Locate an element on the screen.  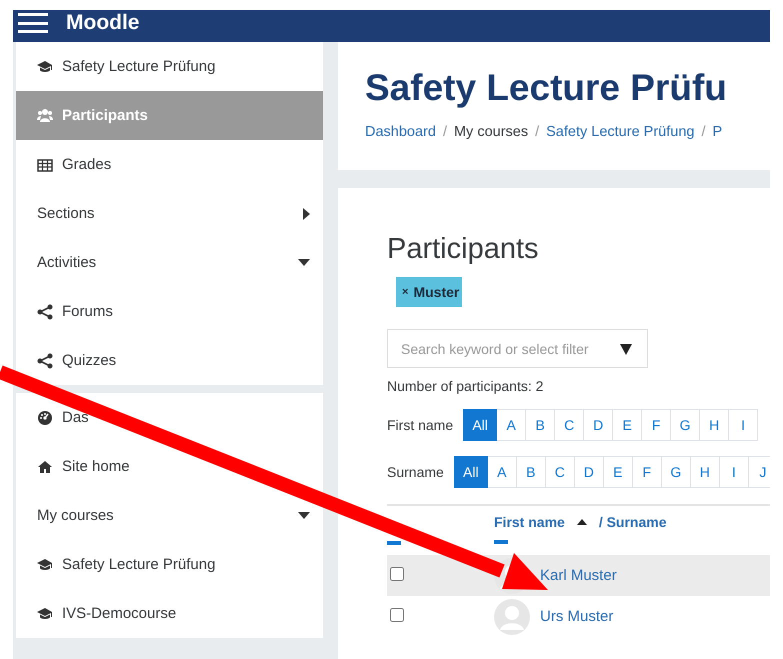
sidebar-item: Quizzes is located at coordinates (169, 360).